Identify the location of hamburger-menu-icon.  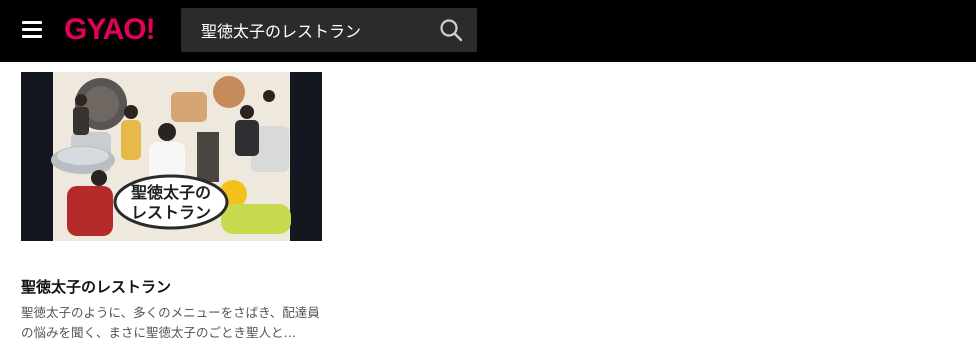
(32, 30).